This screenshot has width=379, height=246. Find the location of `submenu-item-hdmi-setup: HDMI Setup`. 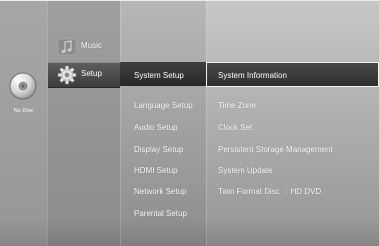

submenu-item-hdmi-setup: HDMI Setup is located at coordinates (156, 170).